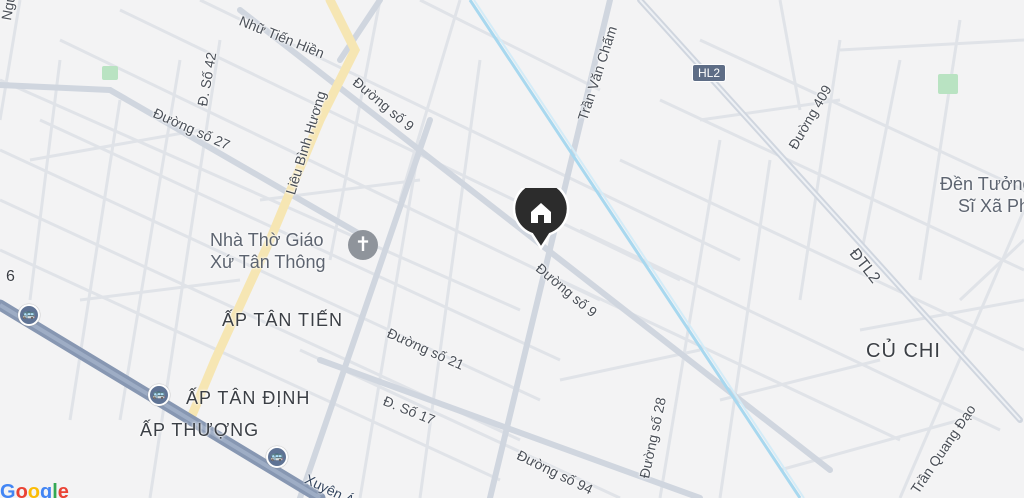  I want to click on cross-icon: ✝, so click(363, 245).